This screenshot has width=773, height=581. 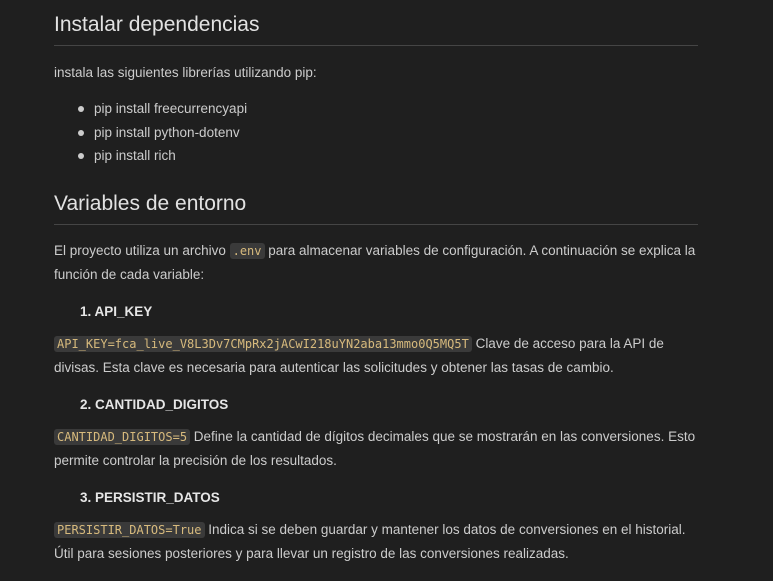 What do you see at coordinates (376, 207) in the screenshot?
I see `section-title-env-vars: Variables de entorno` at bounding box center [376, 207].